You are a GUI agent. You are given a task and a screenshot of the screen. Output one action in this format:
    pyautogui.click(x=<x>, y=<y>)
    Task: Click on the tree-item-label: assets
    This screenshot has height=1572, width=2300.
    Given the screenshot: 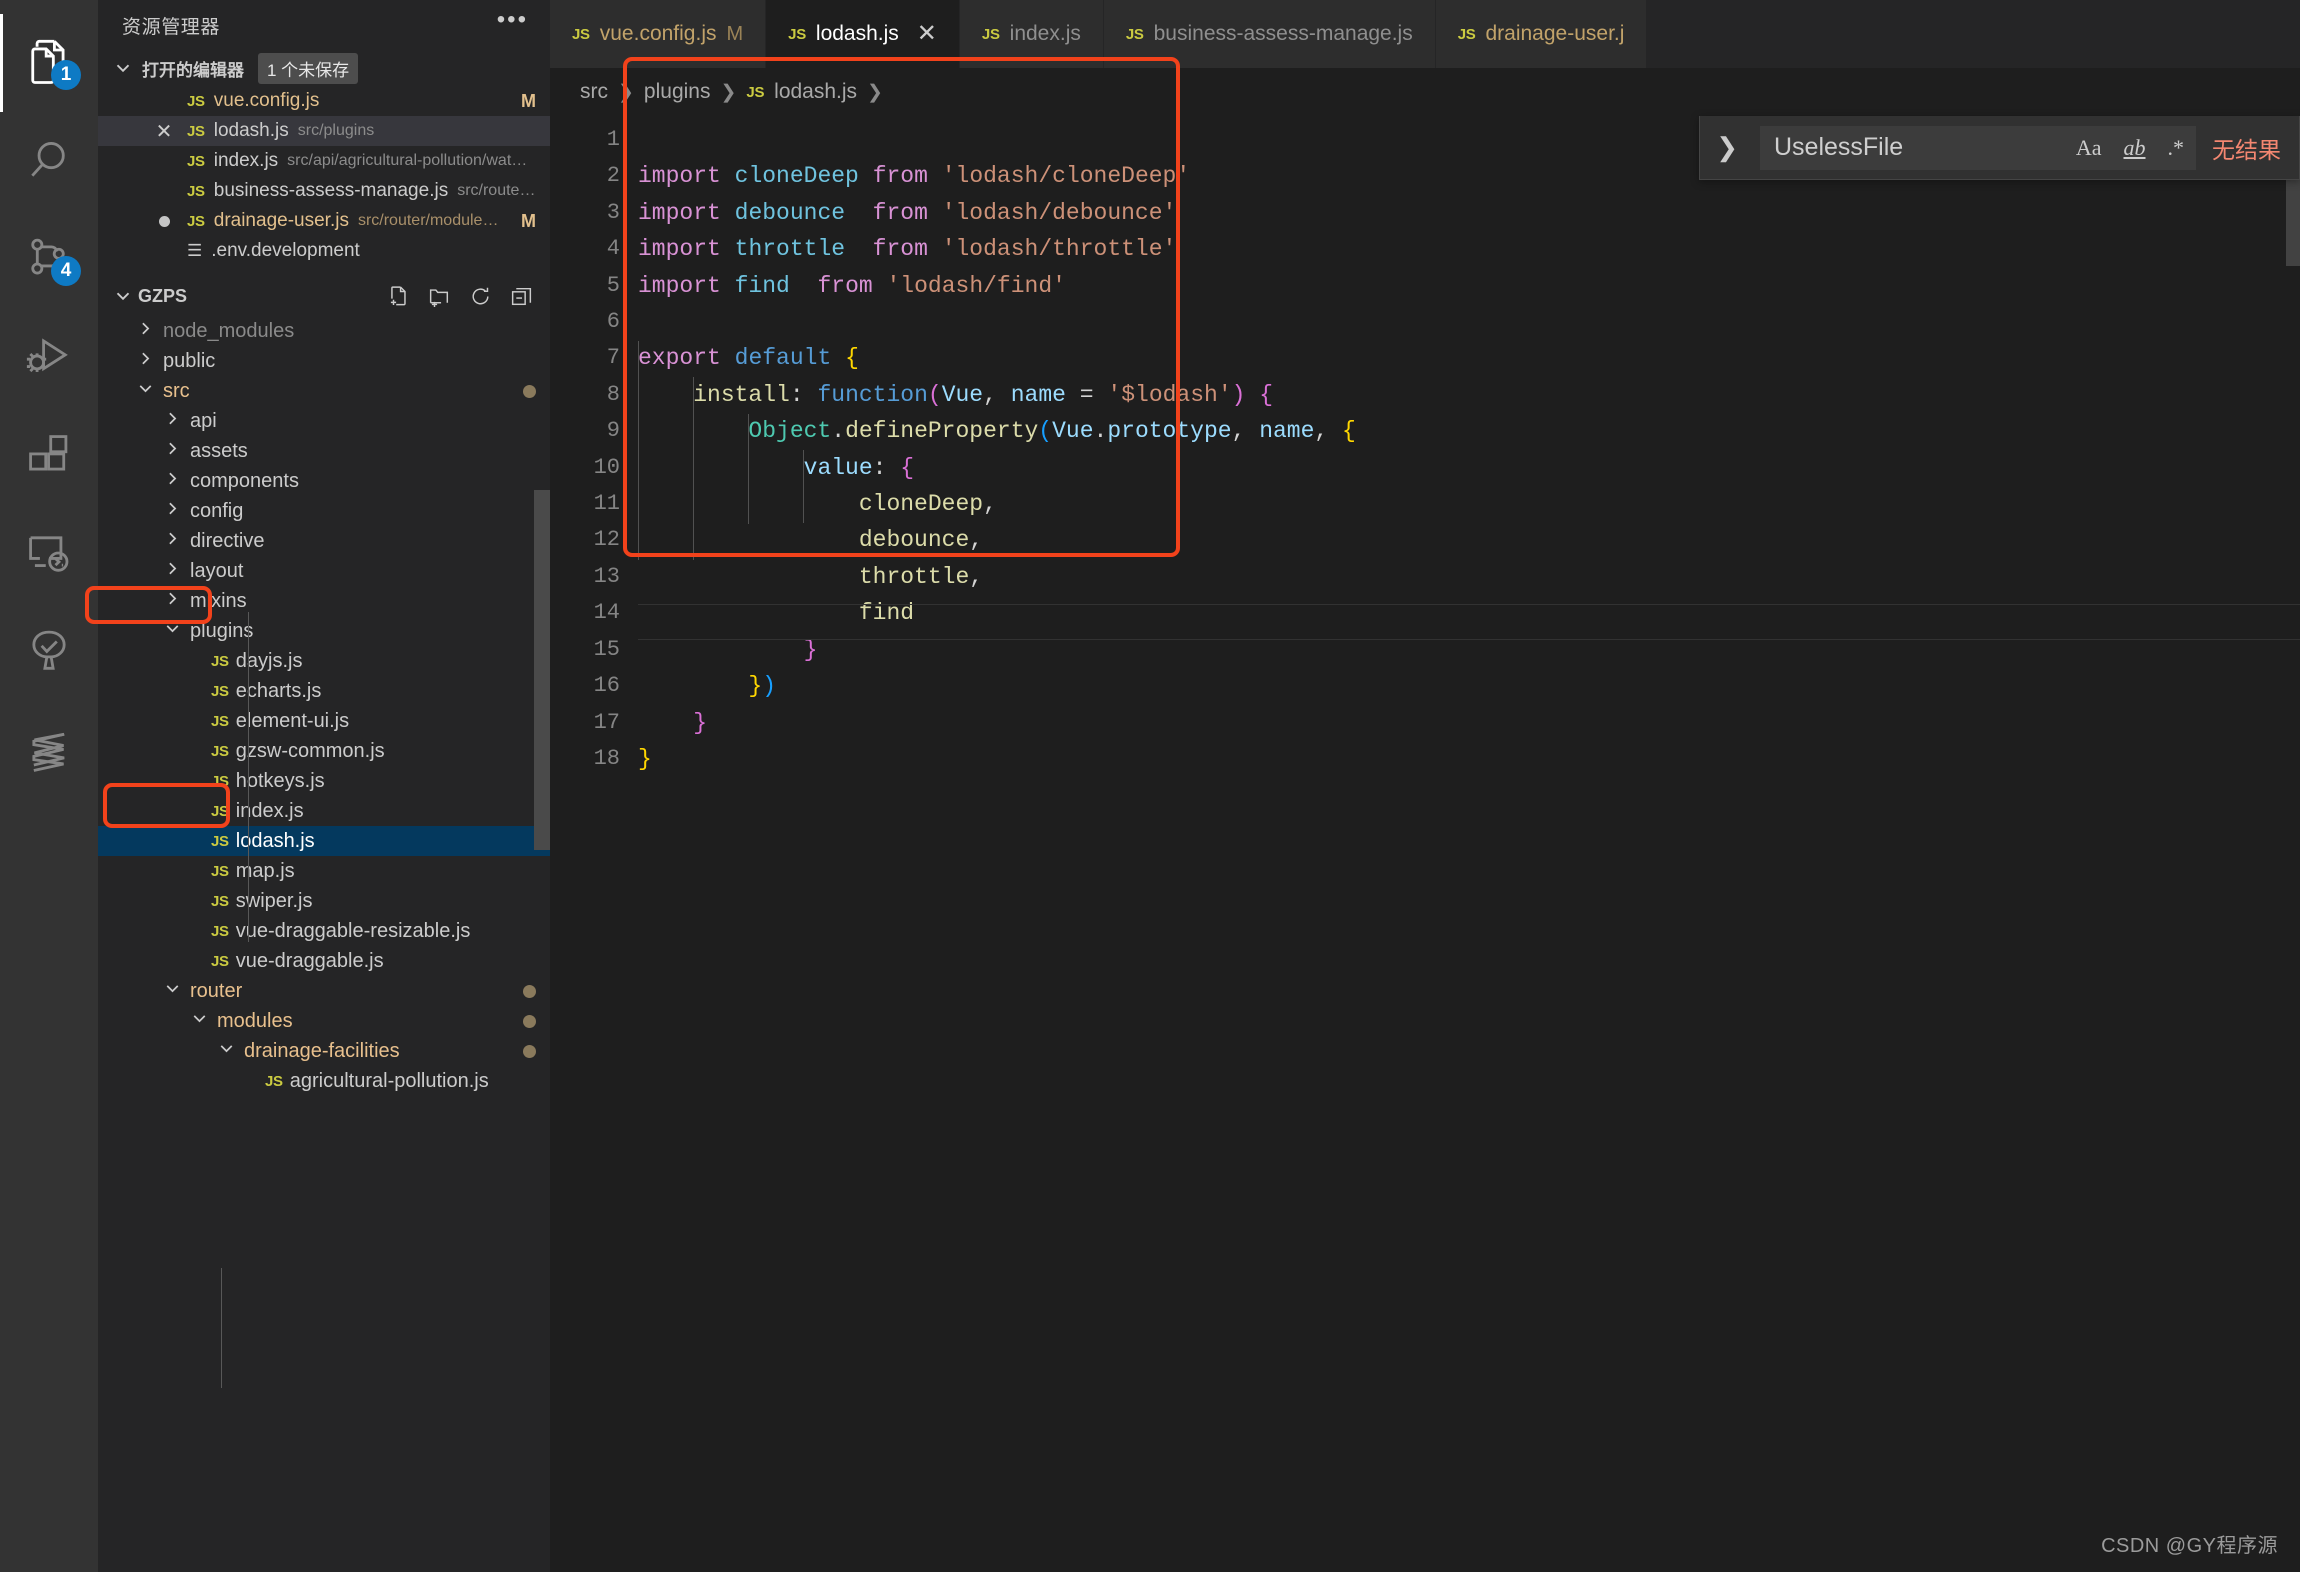 What is the action you would take?
    pyautogui.click(x=219, y=450)
    